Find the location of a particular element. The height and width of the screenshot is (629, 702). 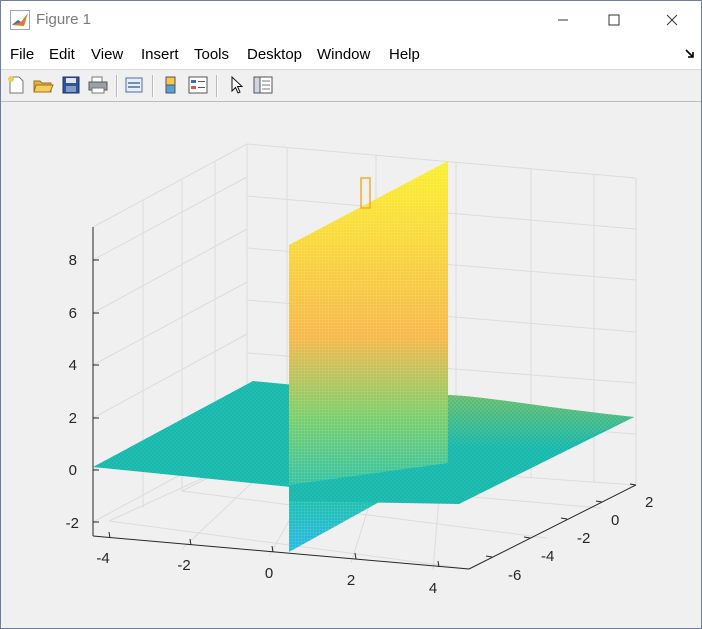

colorbar-icon is located at coordinates (171, 85).